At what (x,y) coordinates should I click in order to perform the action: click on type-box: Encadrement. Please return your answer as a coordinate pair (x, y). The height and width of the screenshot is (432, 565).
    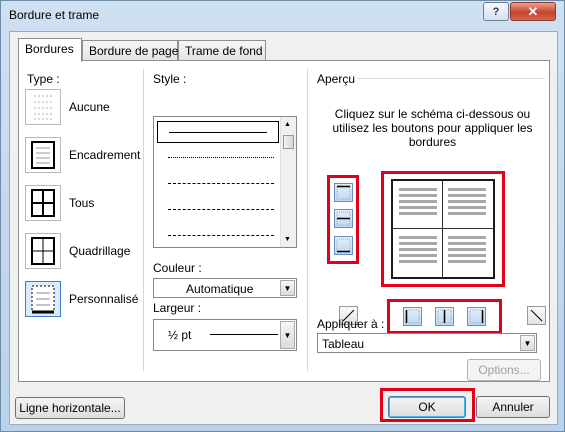
    Looking at the image, I should click on (85, 157).